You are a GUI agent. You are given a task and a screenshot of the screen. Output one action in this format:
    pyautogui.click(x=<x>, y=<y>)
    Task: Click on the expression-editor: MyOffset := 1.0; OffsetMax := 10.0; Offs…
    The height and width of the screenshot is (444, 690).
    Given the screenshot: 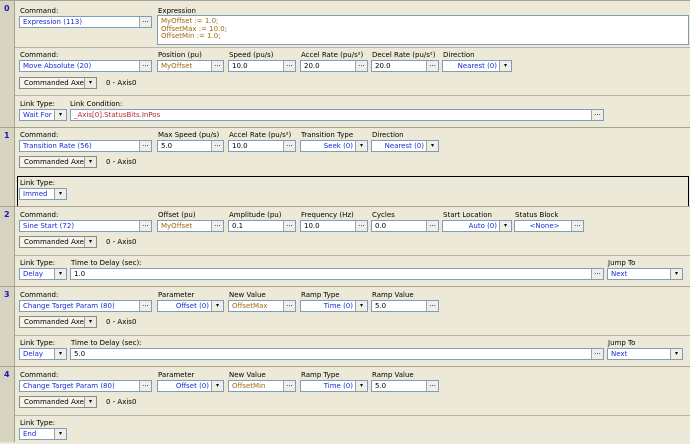 What is the action you would take?
    pyautogui.click(x=423, y=30)
    